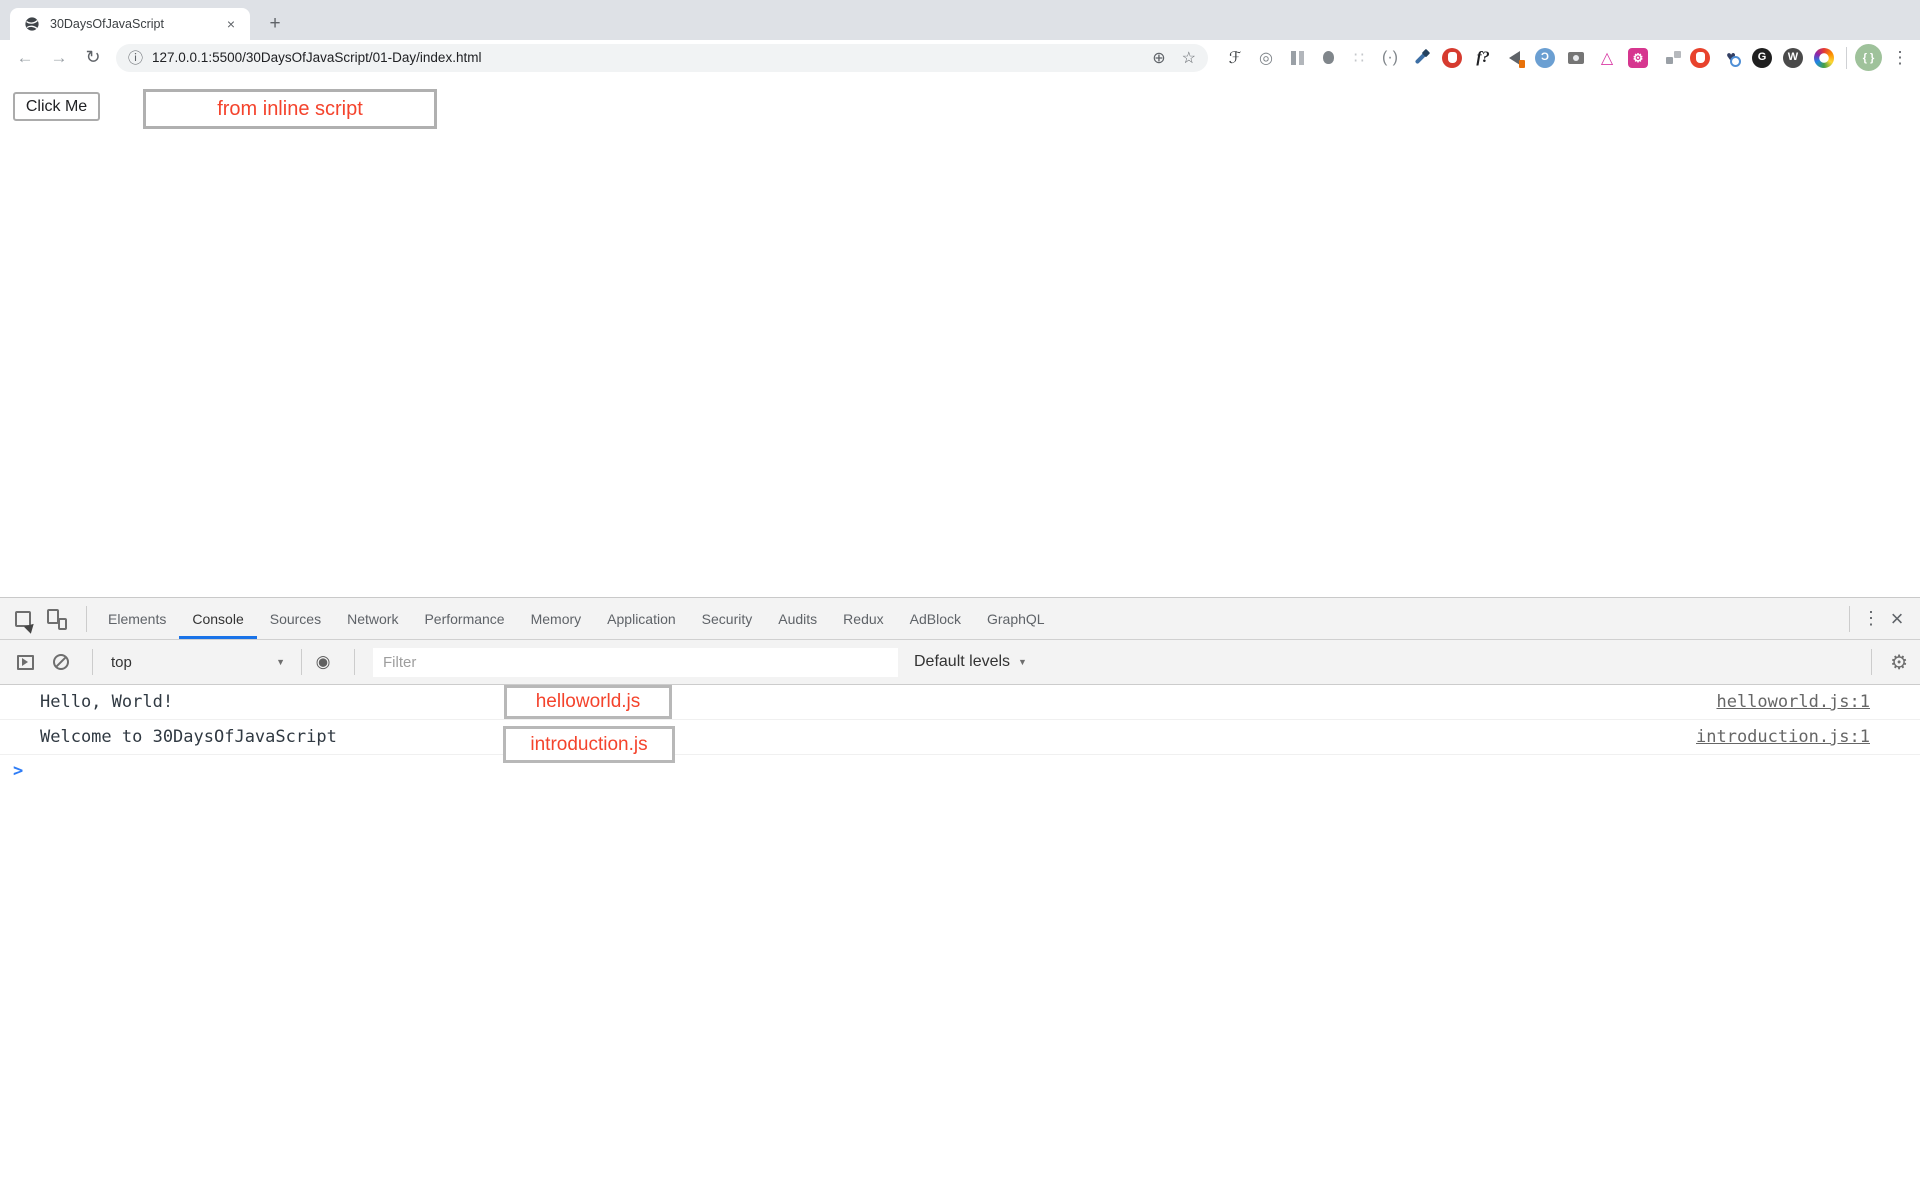  I want to click on device-toolbar-icon, so click(57, 619).